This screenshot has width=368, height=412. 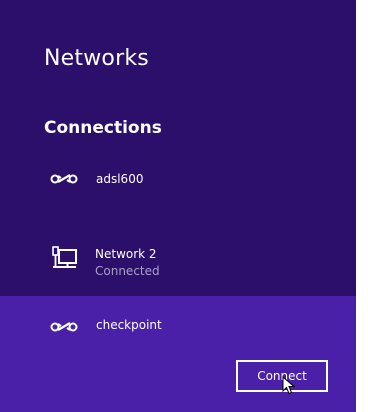 What do you see at coordinates (65, 260) in the screenshot?
I see `wired-network-icon` at bounding box center [65, 260].